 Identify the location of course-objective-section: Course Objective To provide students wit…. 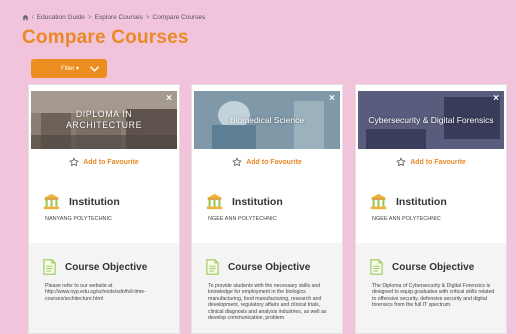
(267, 288).